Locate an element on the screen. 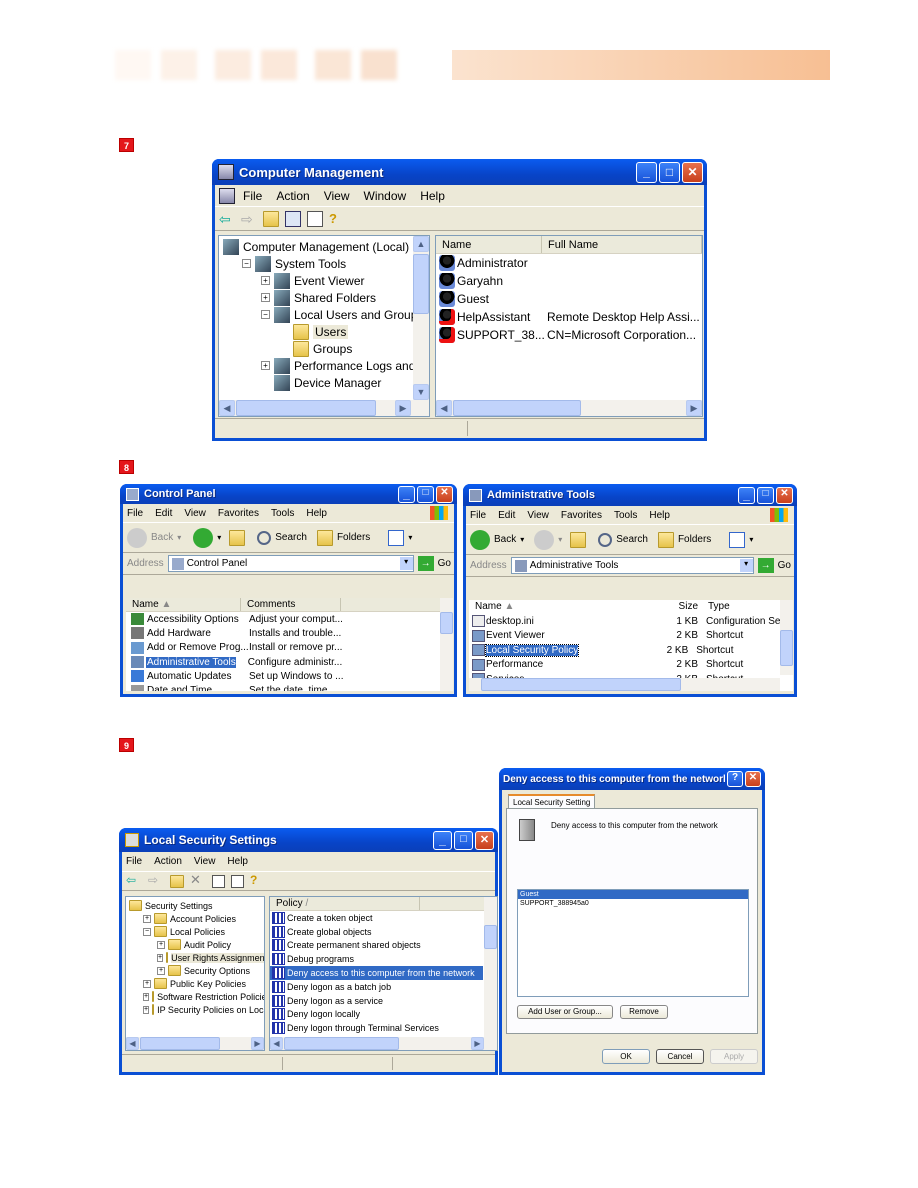  title-bar: Computer Management _ □ ✕ is located at coordinates (459, 172).